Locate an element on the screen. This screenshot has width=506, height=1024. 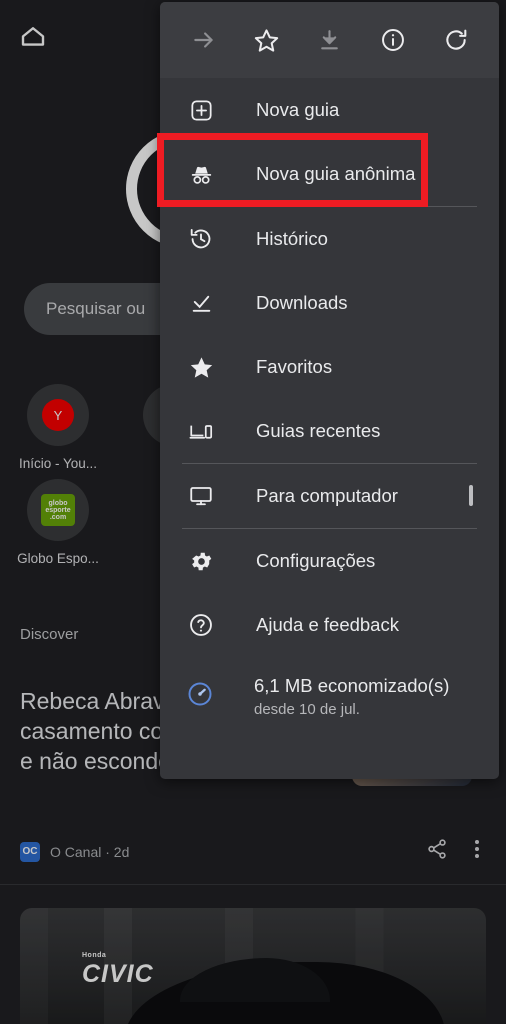
recent-tabs-icon is located at coordinates (201, 431).